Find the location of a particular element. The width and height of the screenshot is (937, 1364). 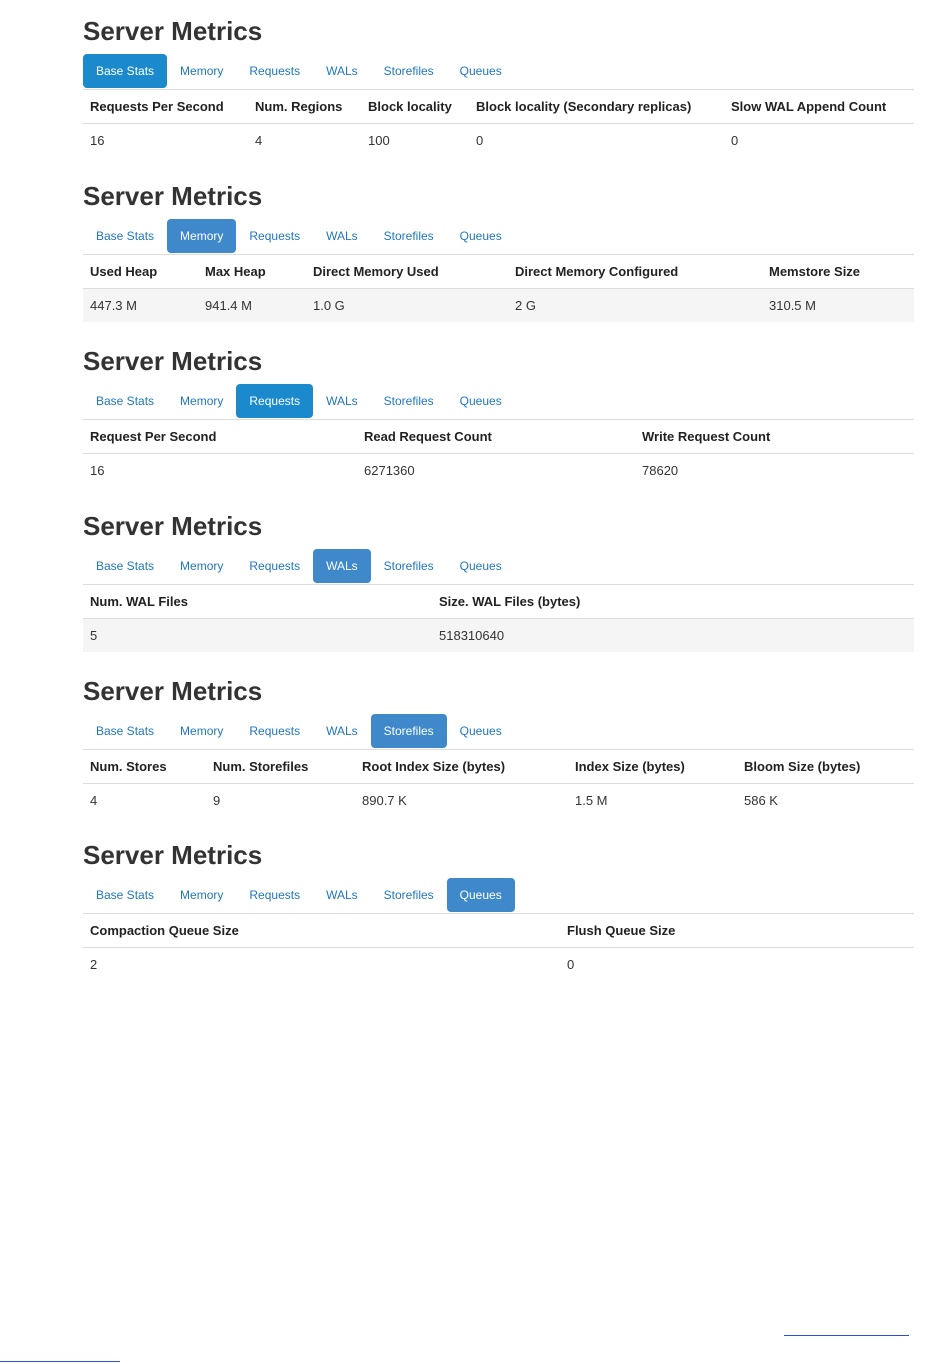

column-header: Index Size (bytes) is located at coordinates (652, 766).